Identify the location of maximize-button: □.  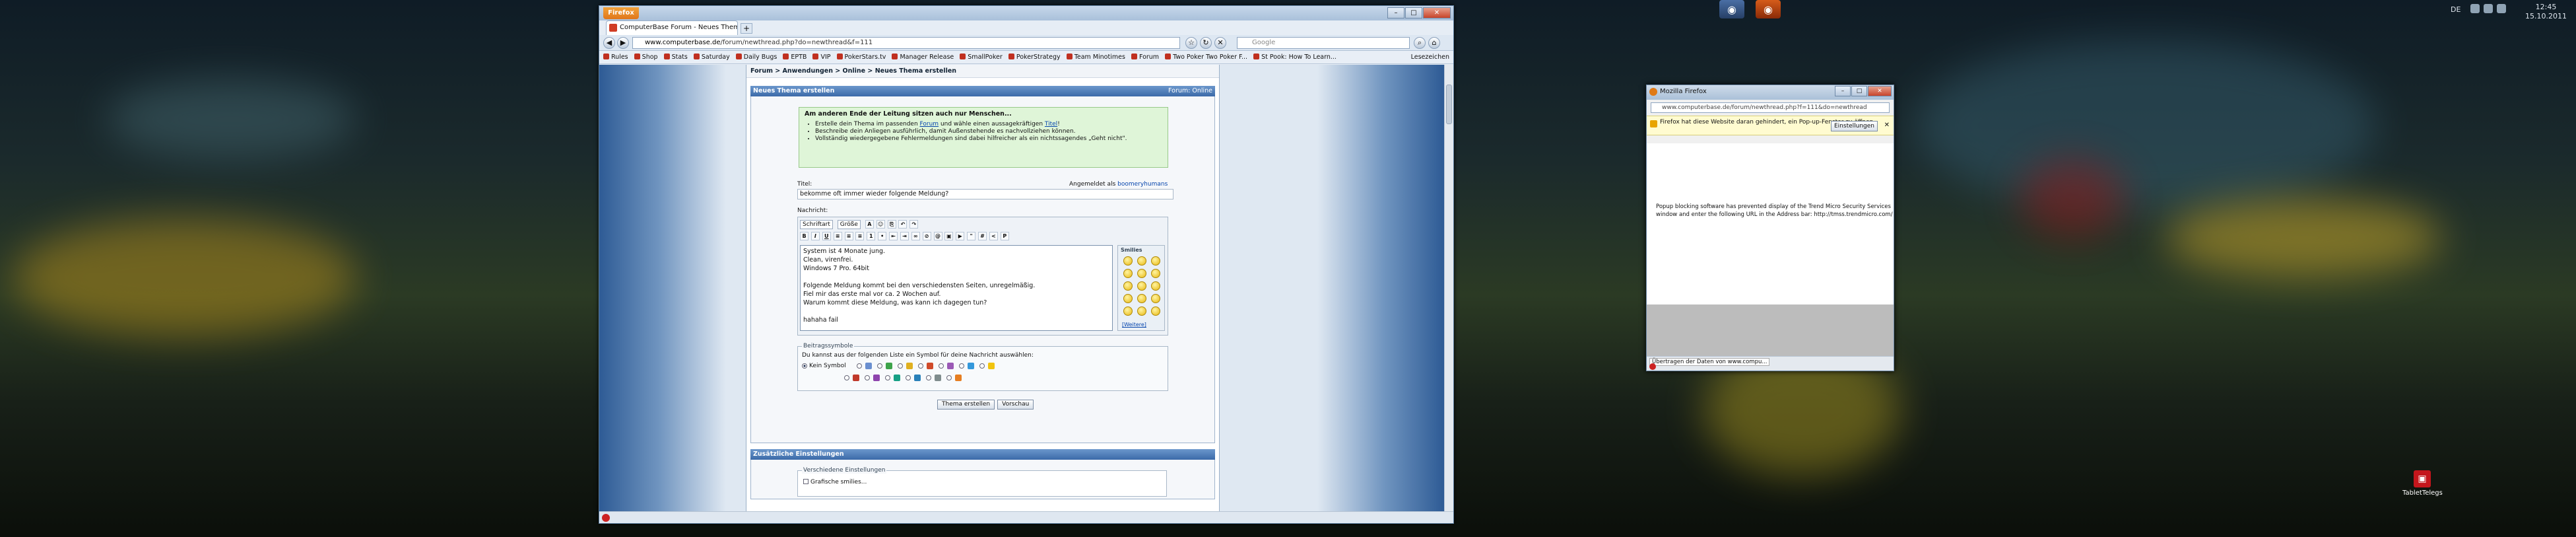
(1413, 13).